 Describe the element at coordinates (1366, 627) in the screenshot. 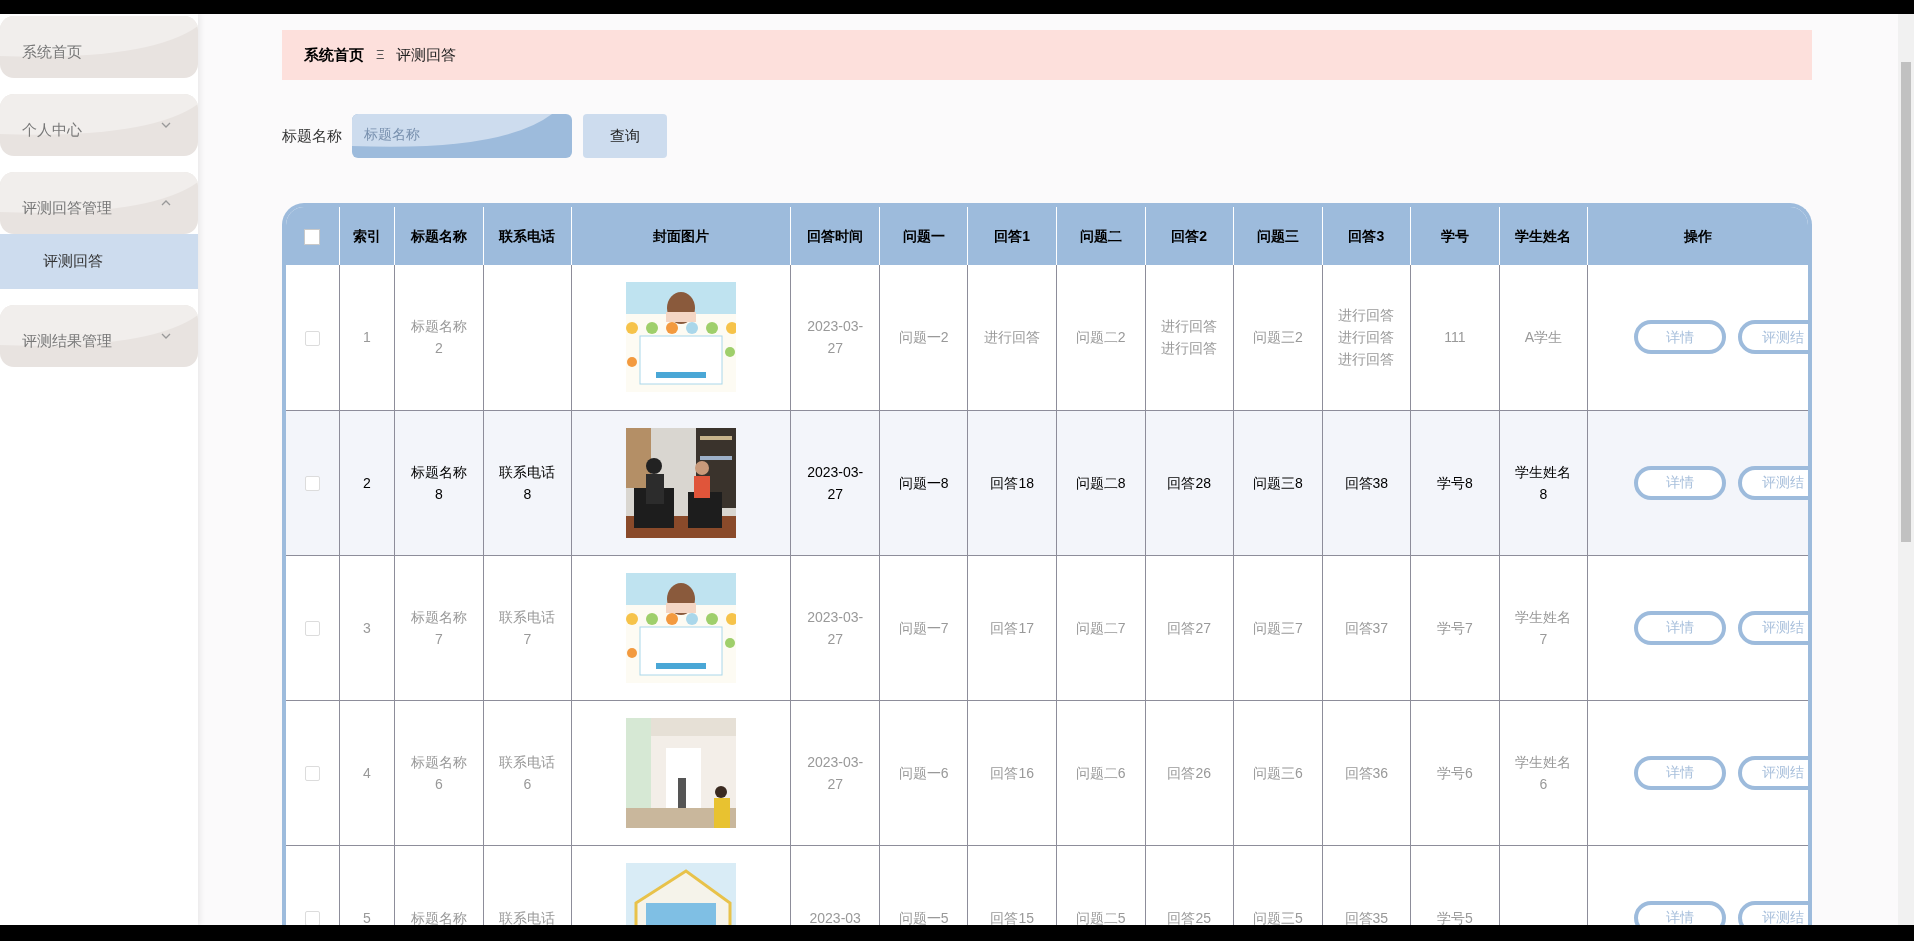

I see `table-cell: 回答37` at that location.